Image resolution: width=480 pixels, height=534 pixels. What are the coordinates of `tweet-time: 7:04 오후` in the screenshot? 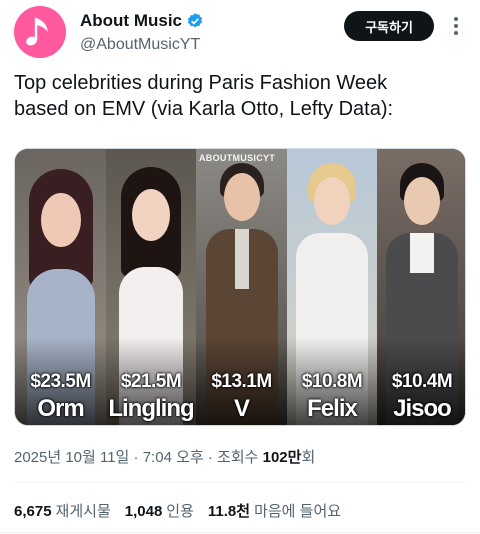 It's located at (173, 457).